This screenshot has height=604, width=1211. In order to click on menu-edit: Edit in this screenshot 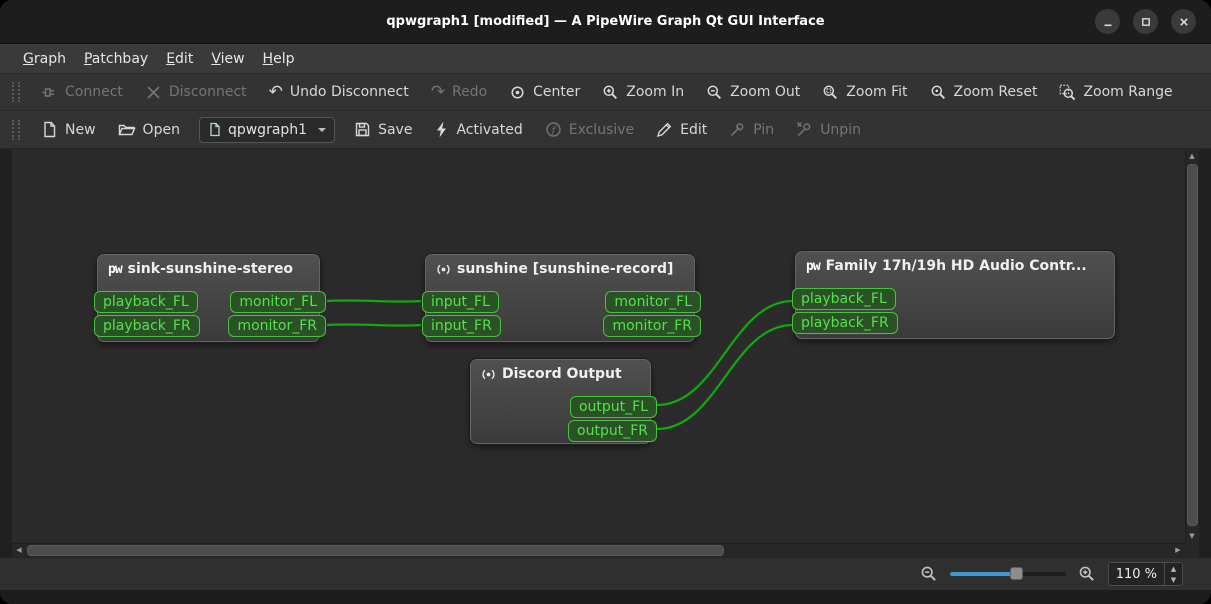, I will do `click(179, 59)`.